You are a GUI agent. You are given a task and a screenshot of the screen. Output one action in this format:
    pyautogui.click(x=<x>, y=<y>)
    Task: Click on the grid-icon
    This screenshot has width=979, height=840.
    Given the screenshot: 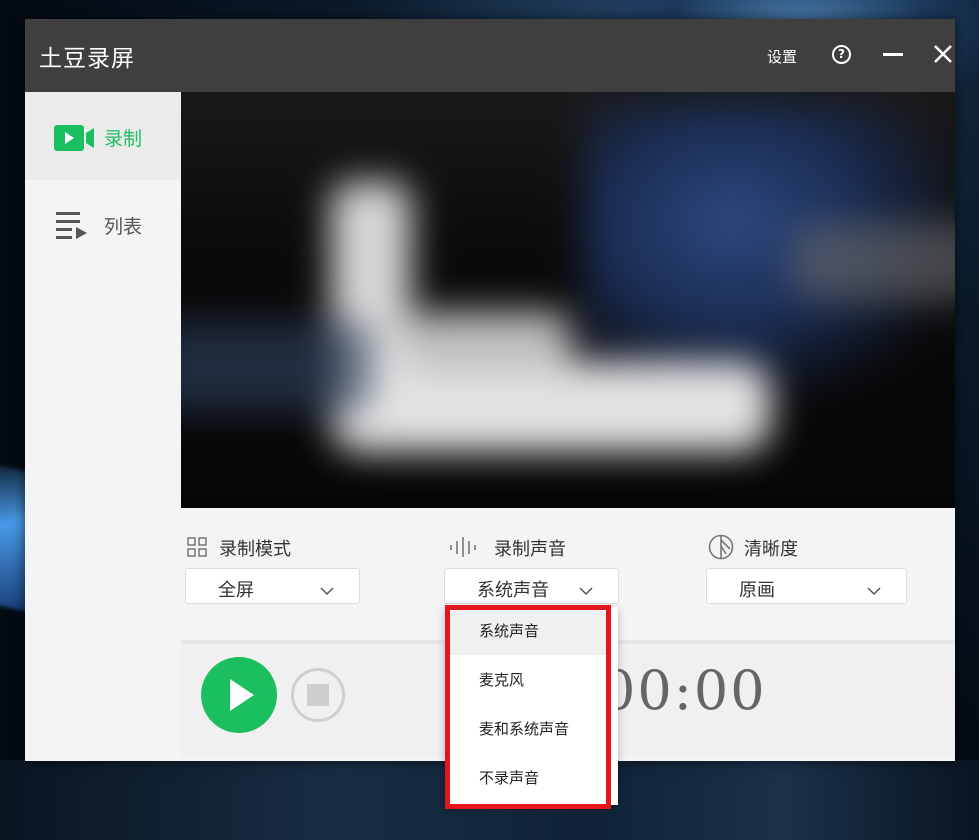 What is the action you would take?
    pyautogui.click(x=197, y=549)
    